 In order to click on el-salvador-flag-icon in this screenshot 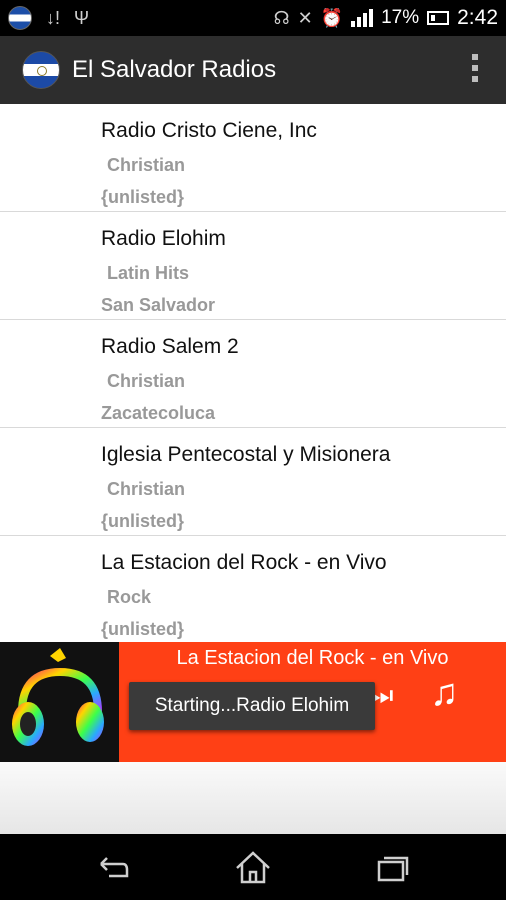, I will do `click(41, 70)`.